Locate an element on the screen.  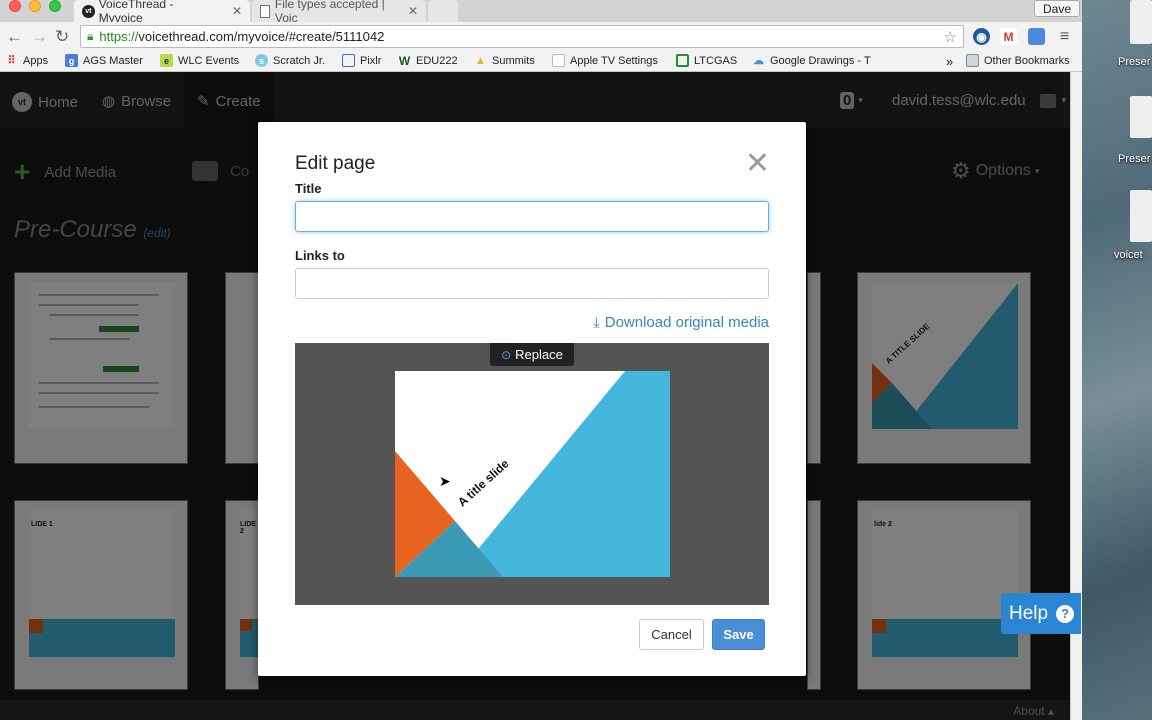
more-bookmarks-chevron-icon: » is located at coordinates (949, 61).